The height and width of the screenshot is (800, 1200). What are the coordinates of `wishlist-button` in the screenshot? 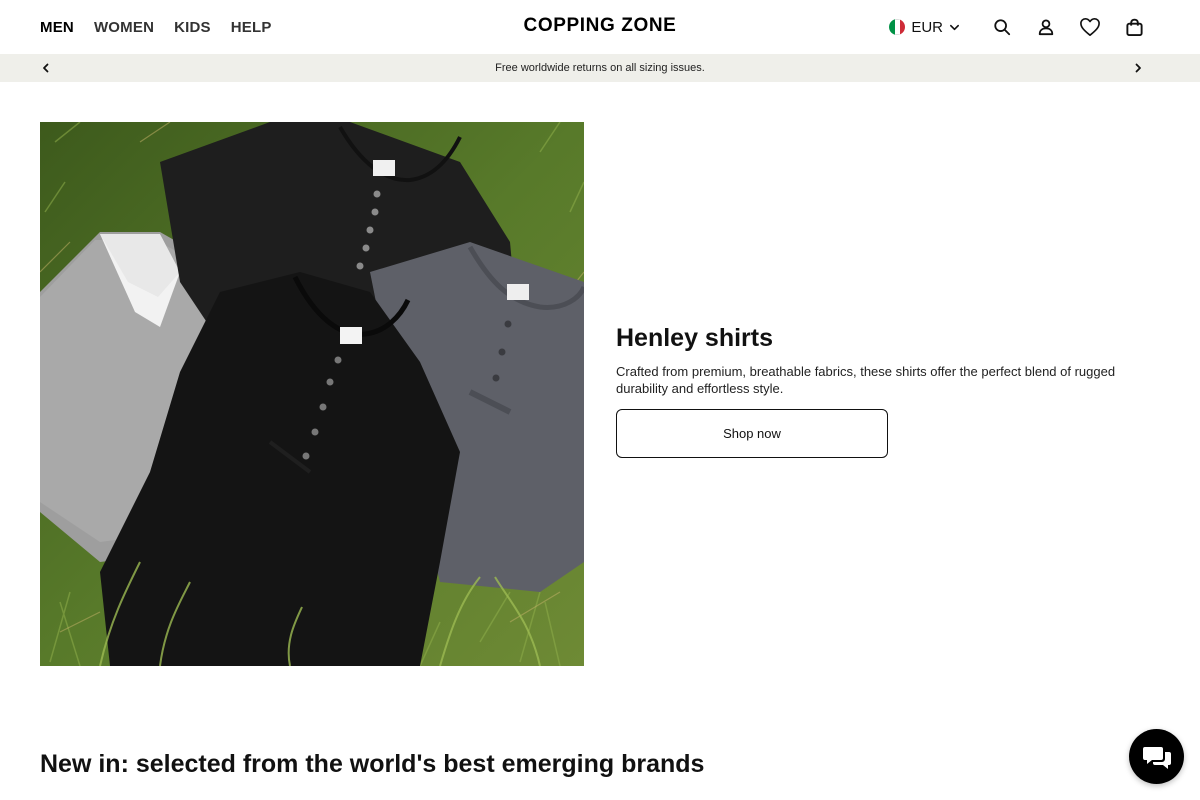 It's located at (1090, 27).